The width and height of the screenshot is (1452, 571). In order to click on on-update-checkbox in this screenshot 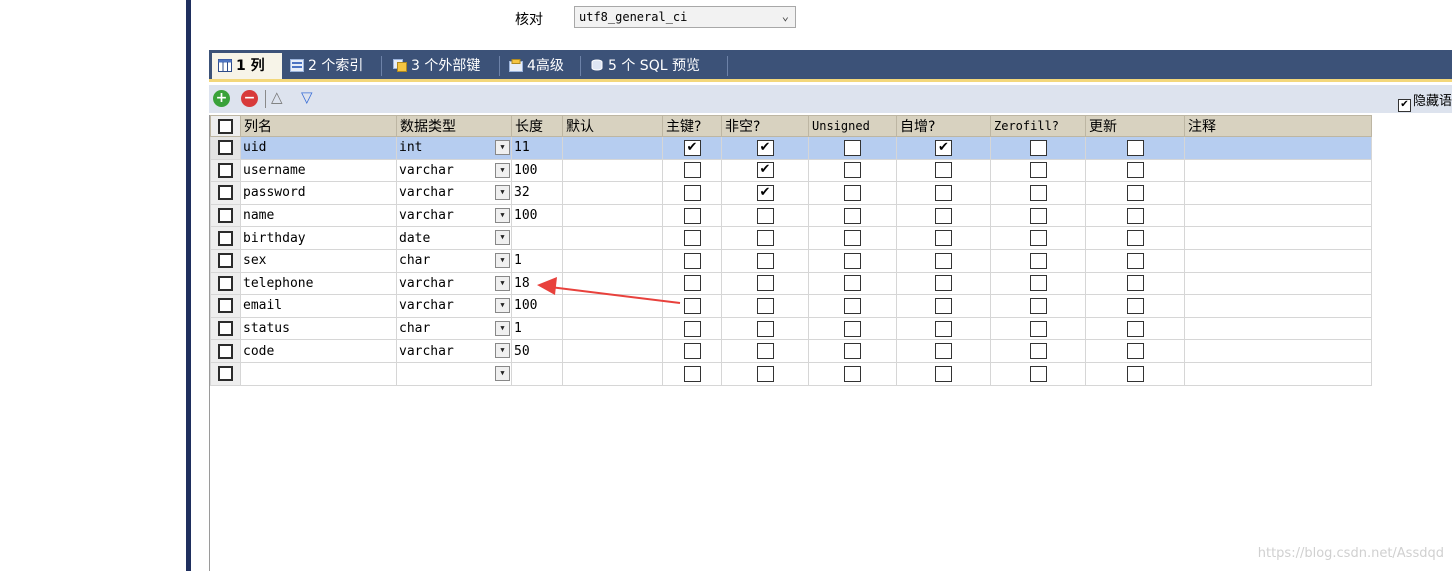, I will do `click(1135, 147)`.